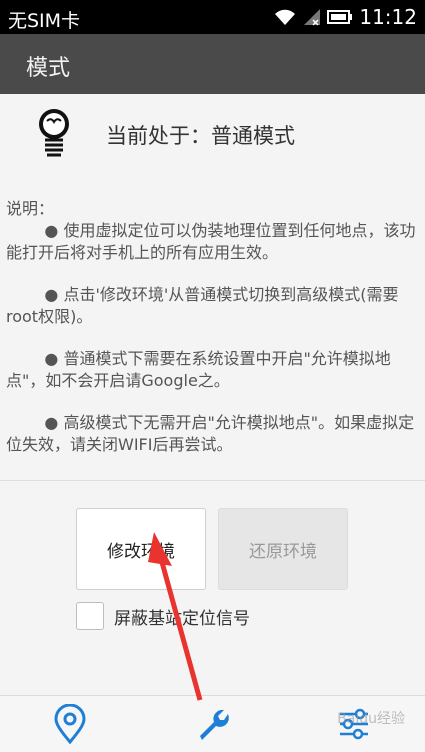  What do you see at coordinates (340, 17) in the screenshot?
I see `battery-icon` at bounding box center [340, 17].